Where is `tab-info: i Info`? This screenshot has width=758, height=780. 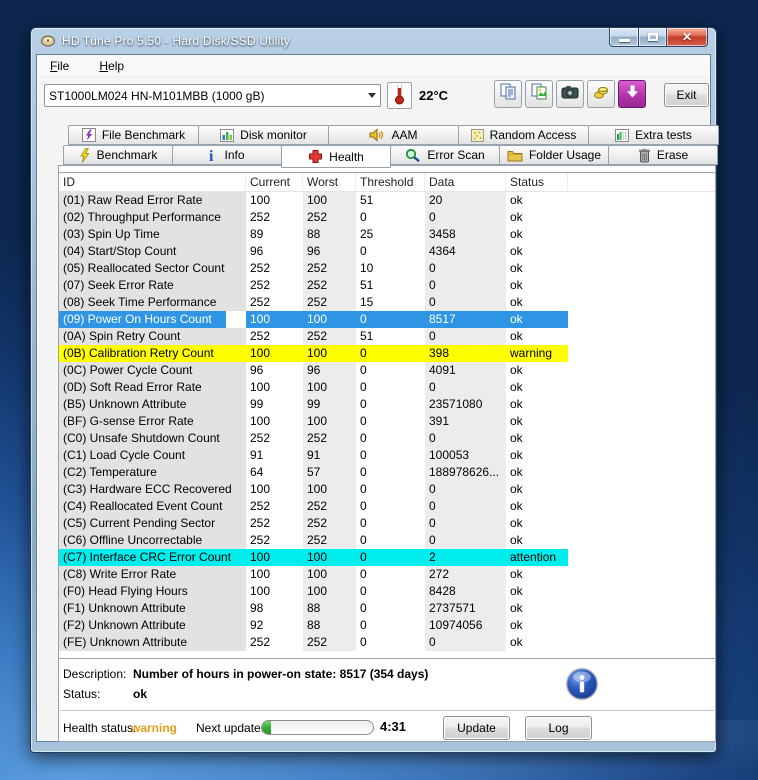 tab-info: i Info is located at coordinates (227, 155).